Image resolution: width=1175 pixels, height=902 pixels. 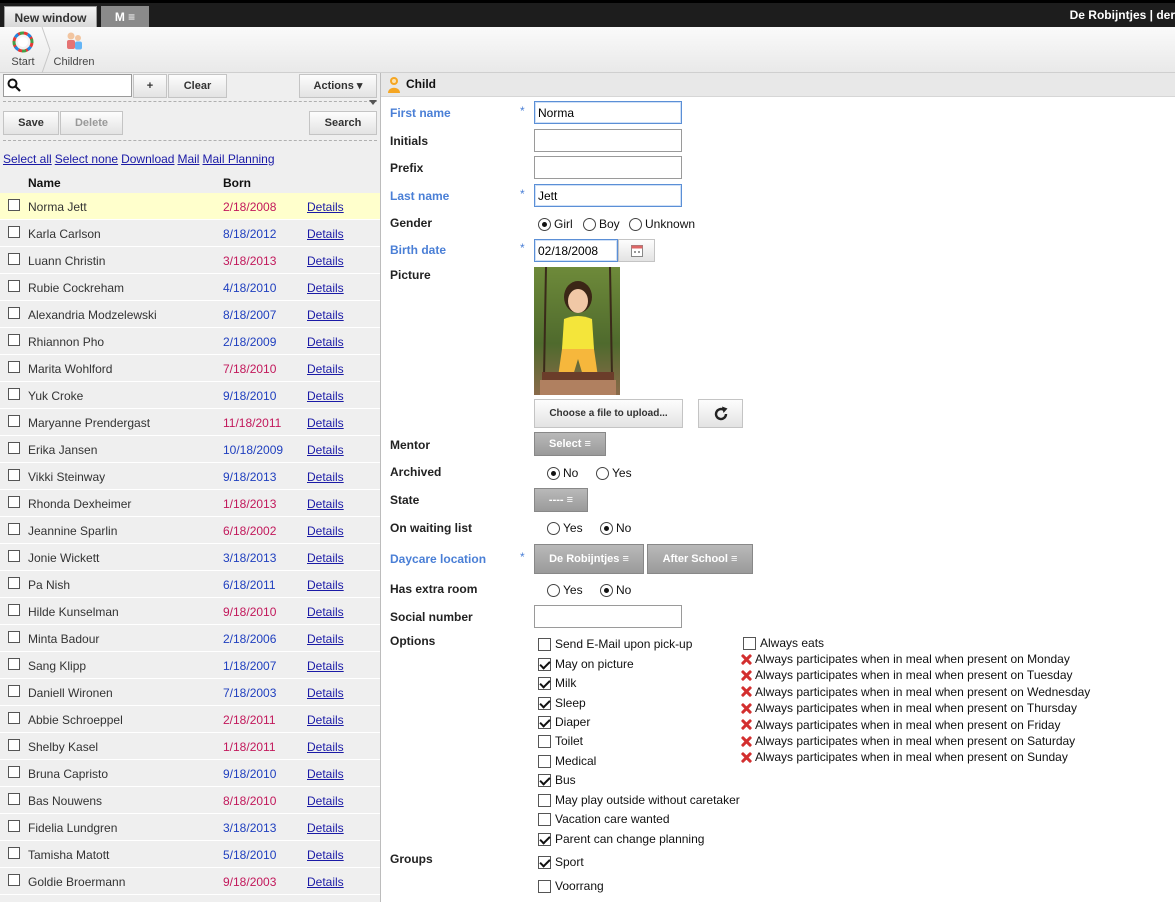 What do you see at coordinates (190, 206) in the screenshot?
I see `table-row: Norma Jett 2/18/2008 Details` at bounding box center [190, 206].